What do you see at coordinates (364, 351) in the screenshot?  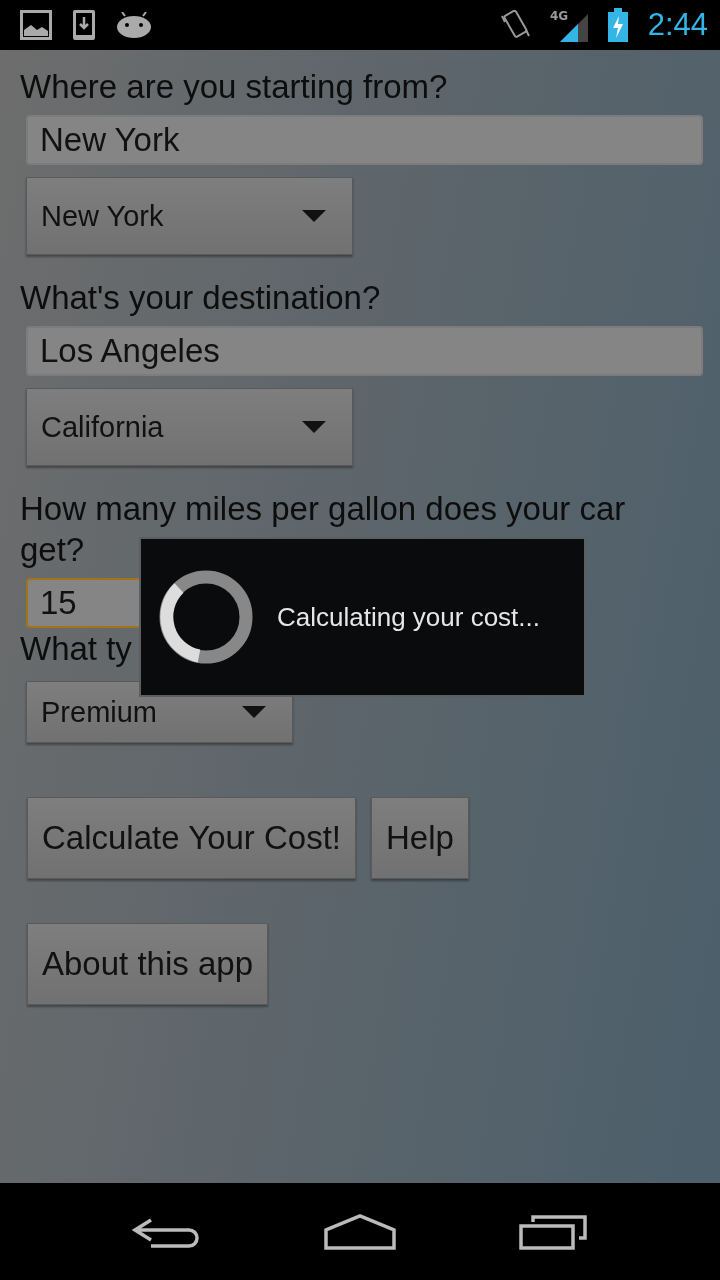 I see `text-field: Los Angeles` at bounding box center [364, 351].